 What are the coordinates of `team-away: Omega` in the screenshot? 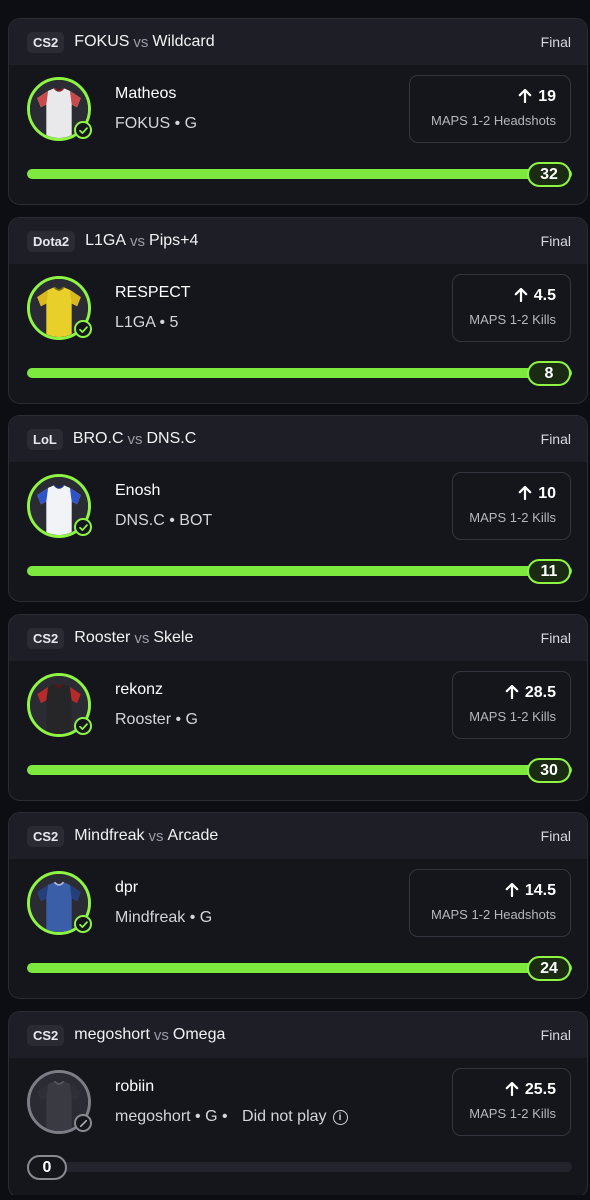 It's located at (199, 1034).